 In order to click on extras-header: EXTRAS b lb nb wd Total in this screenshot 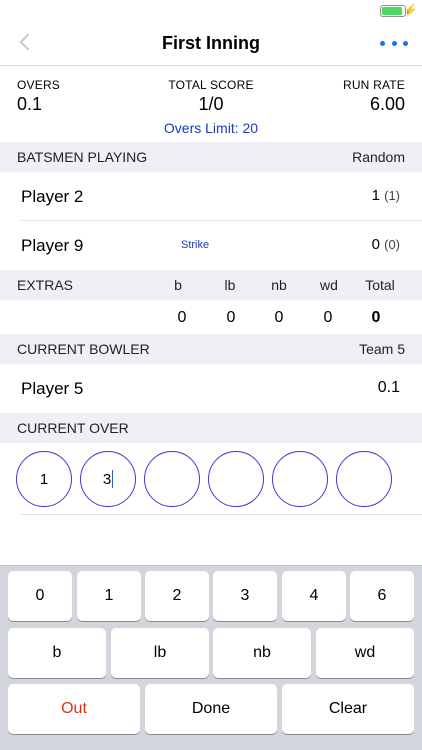, I will do `click(211, 285)`.